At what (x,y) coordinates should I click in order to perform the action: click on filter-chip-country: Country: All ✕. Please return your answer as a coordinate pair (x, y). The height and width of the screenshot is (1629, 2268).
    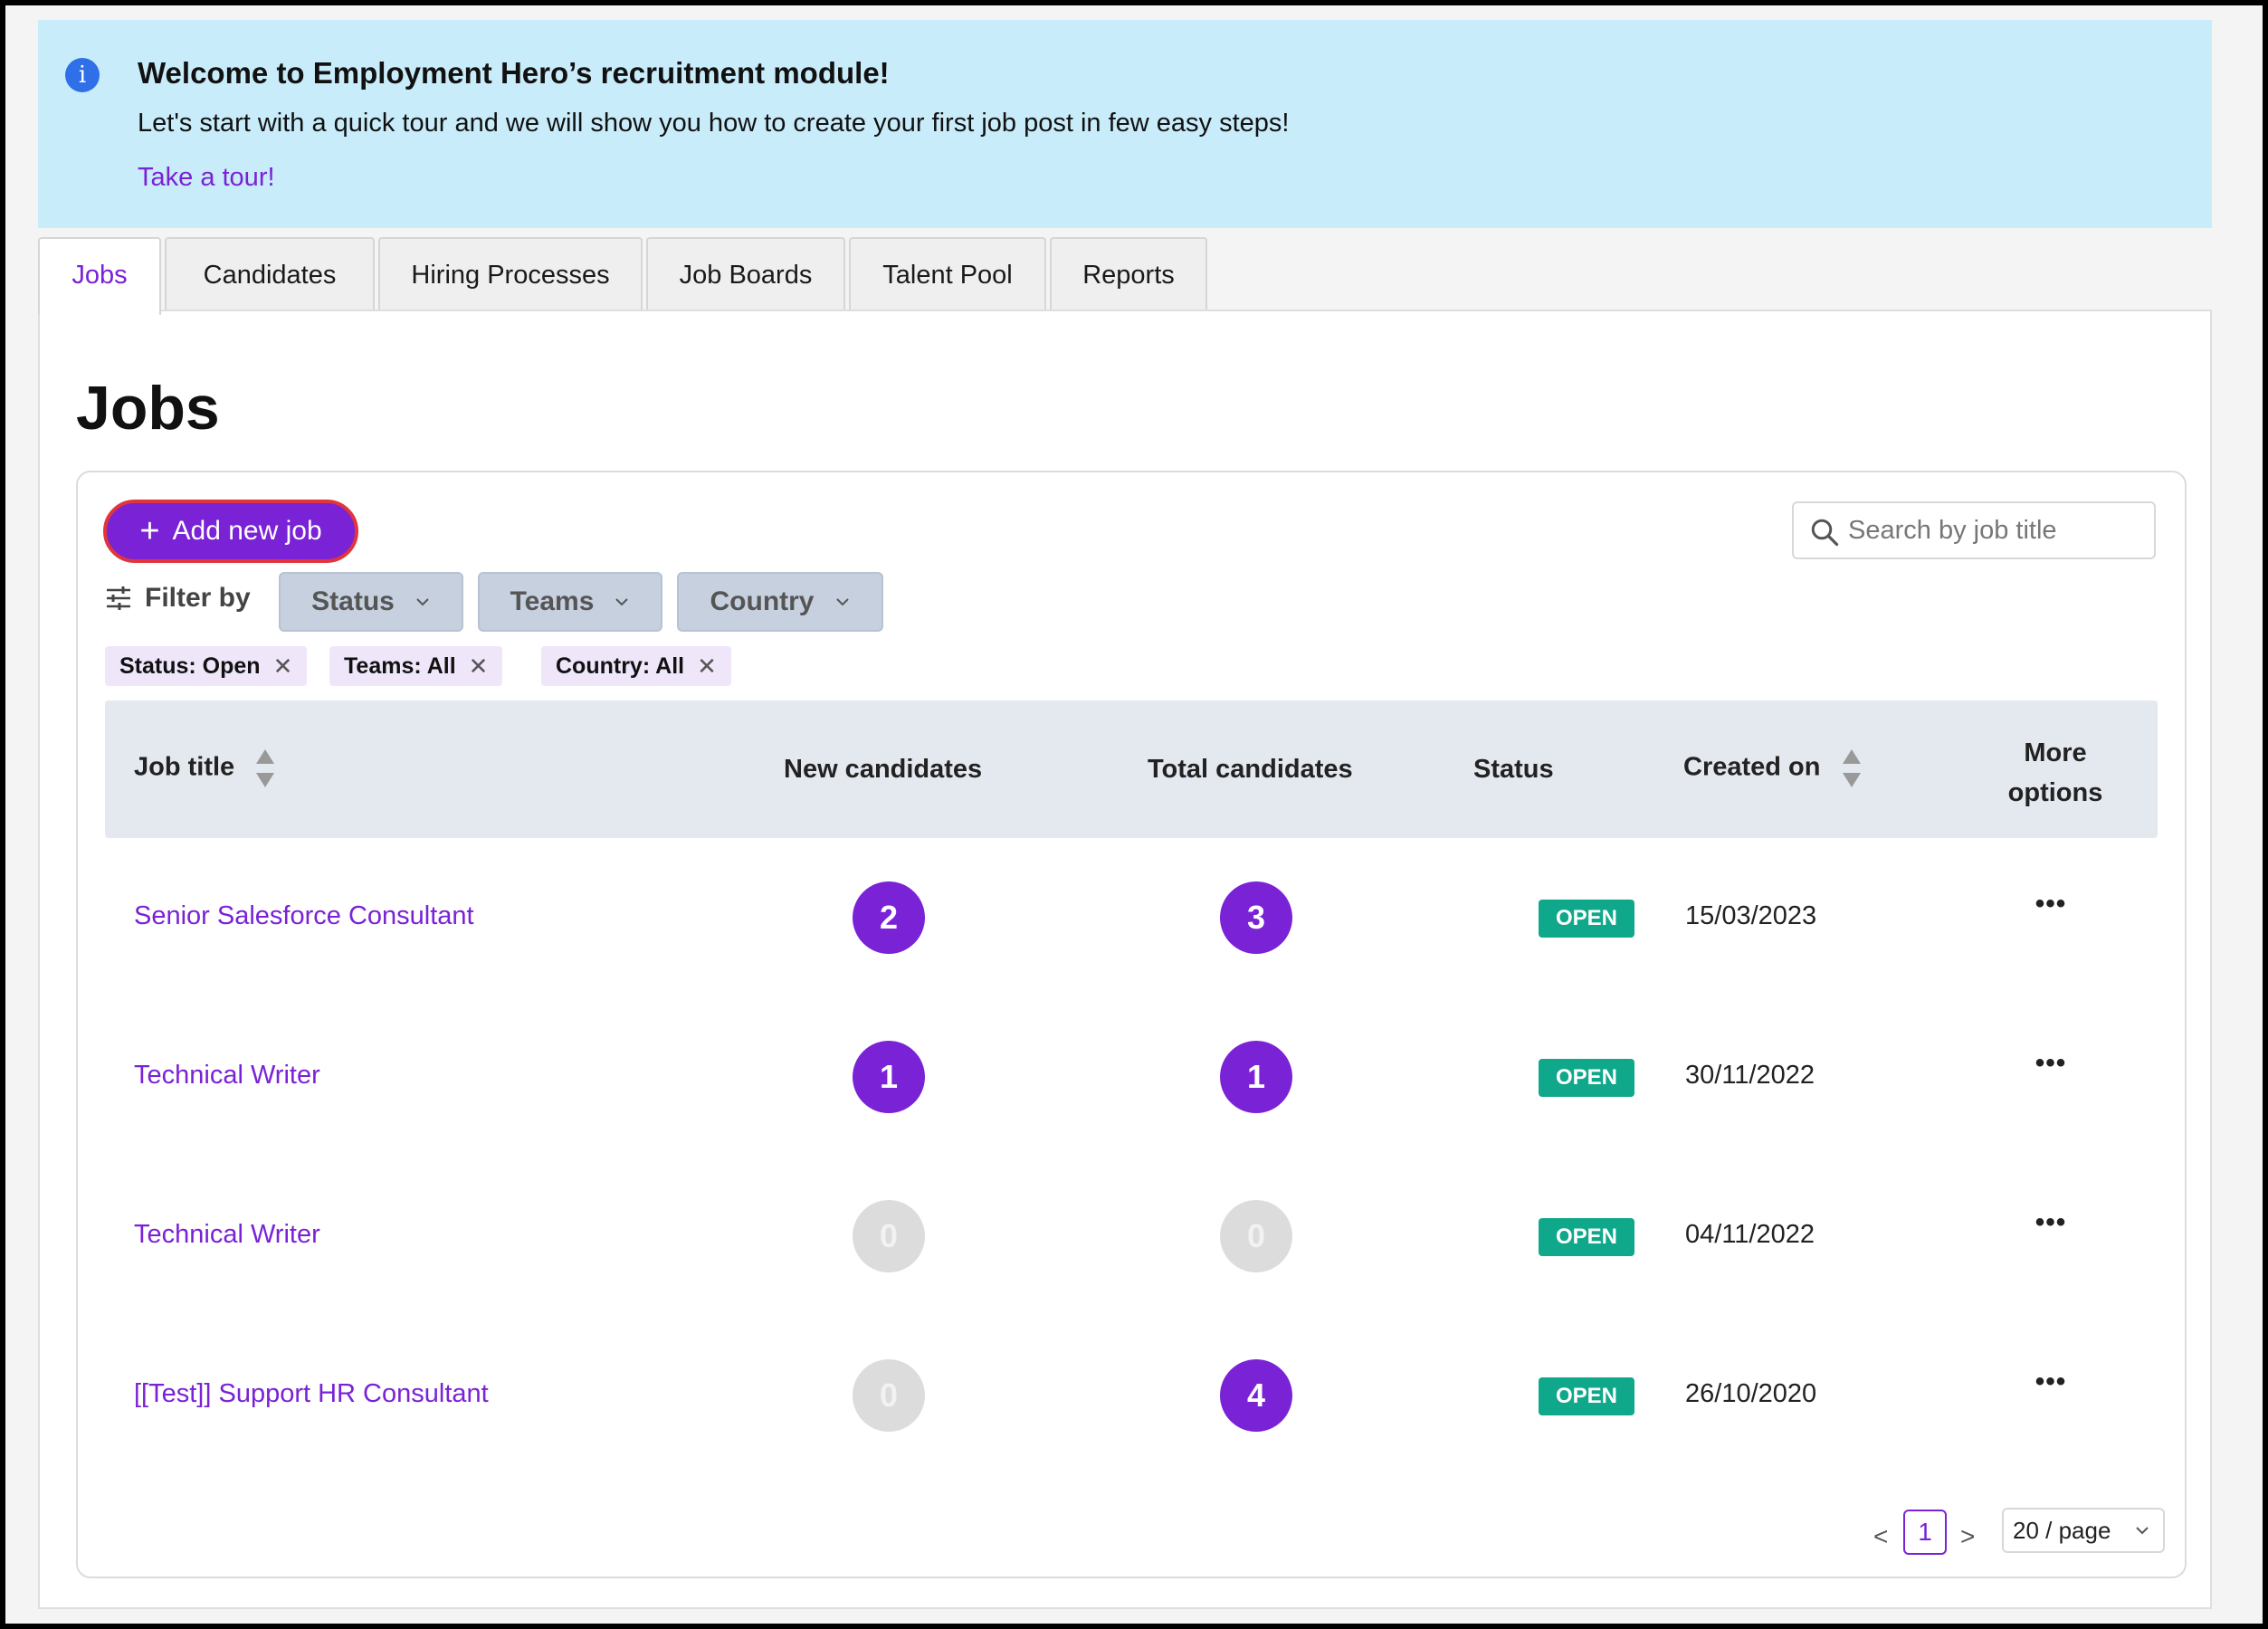
    Looking at the image, I should click on (636, 666).